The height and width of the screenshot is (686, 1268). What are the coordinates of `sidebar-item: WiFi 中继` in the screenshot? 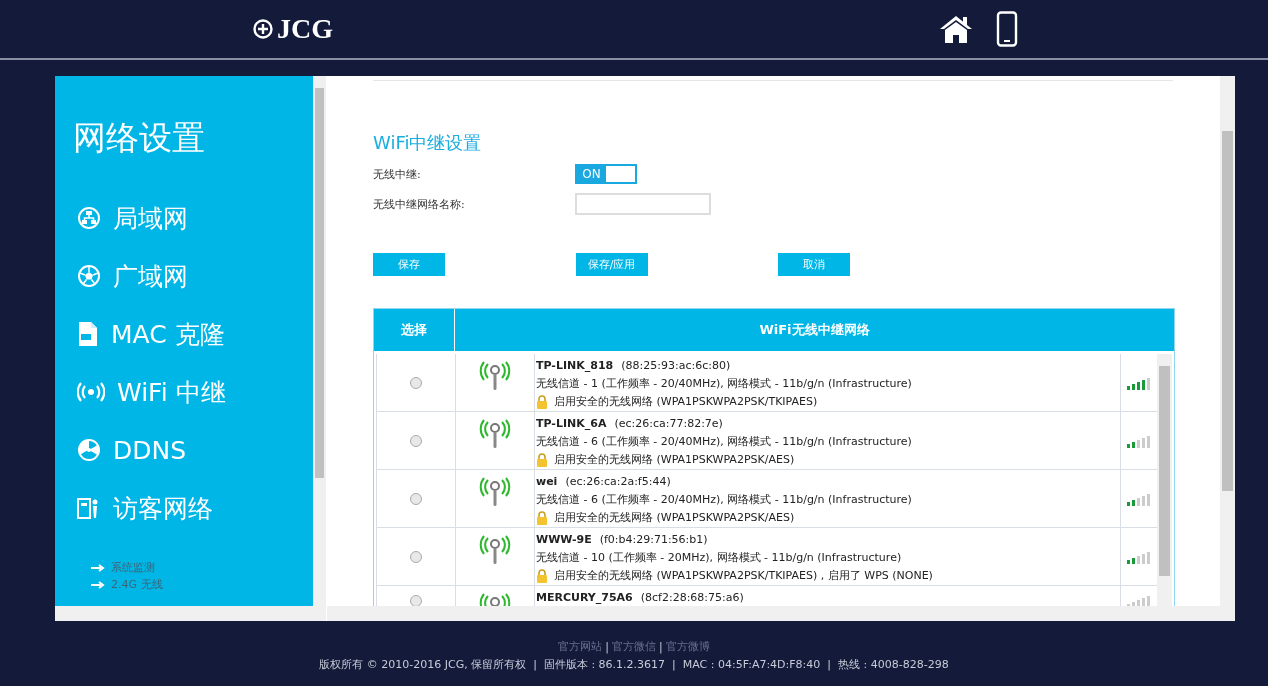 It's located at (193, 392).